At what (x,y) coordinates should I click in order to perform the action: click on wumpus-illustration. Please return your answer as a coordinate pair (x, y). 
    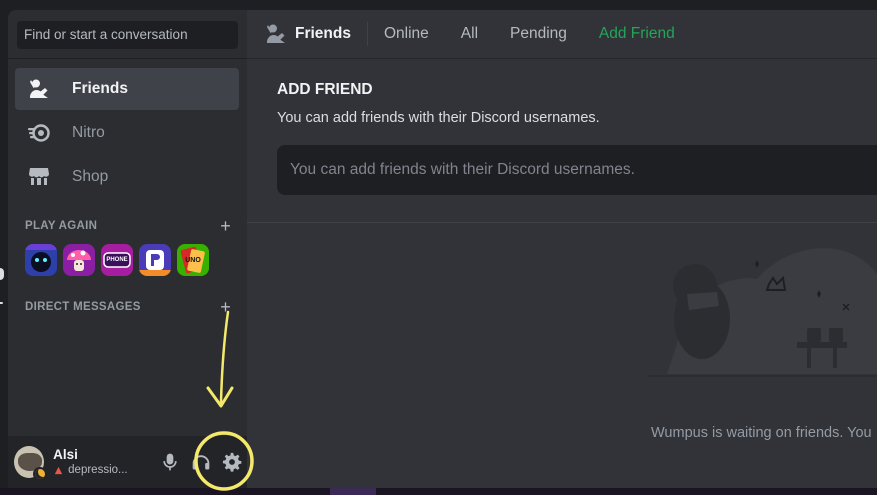
    Looking at the image, I should click on (763, 312).